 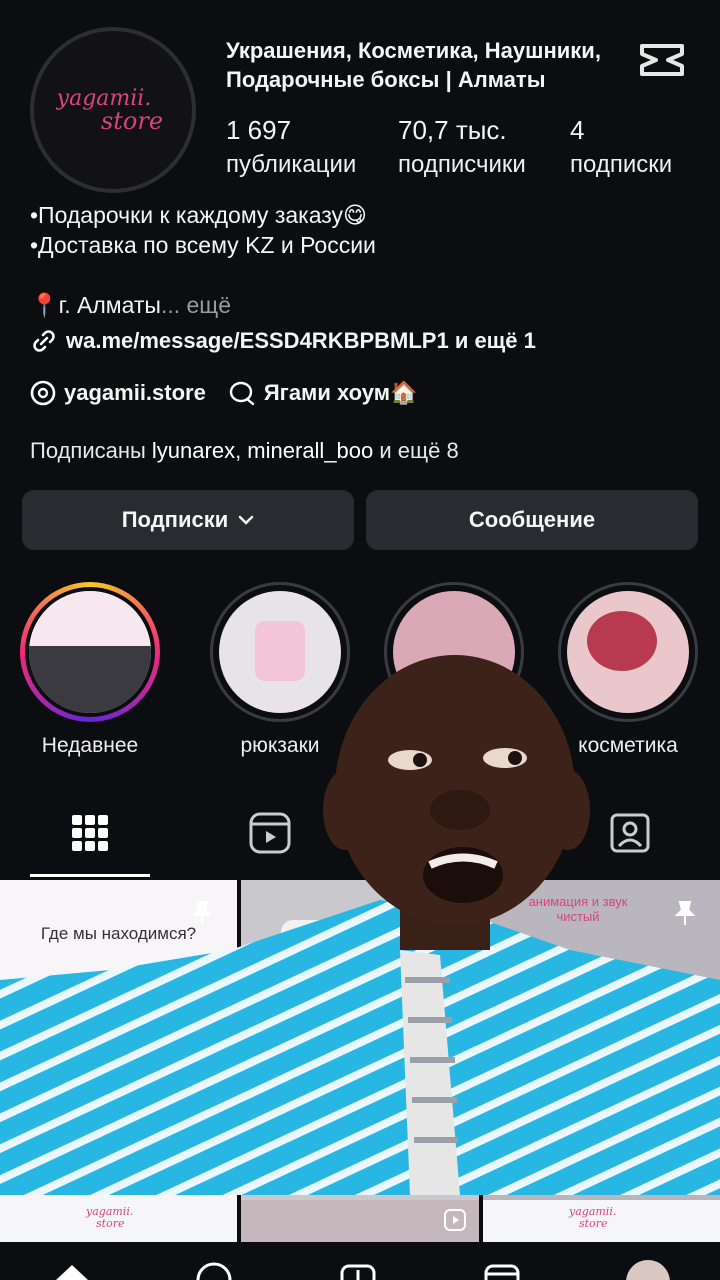 I want to click on message-button-label: Сообщение, so click(x=532, y=519).